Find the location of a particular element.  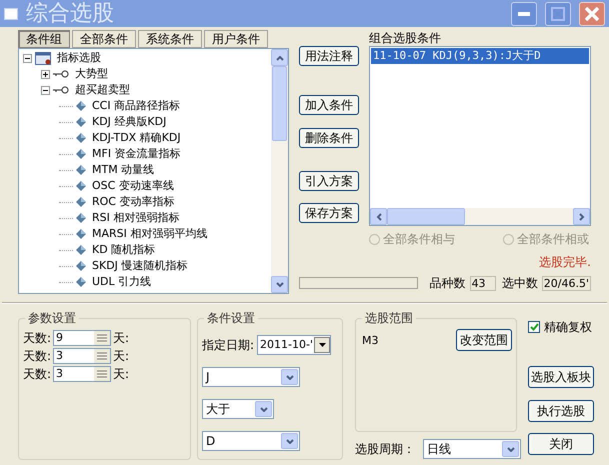

minimize-icon is located at coordinates (524, 14).